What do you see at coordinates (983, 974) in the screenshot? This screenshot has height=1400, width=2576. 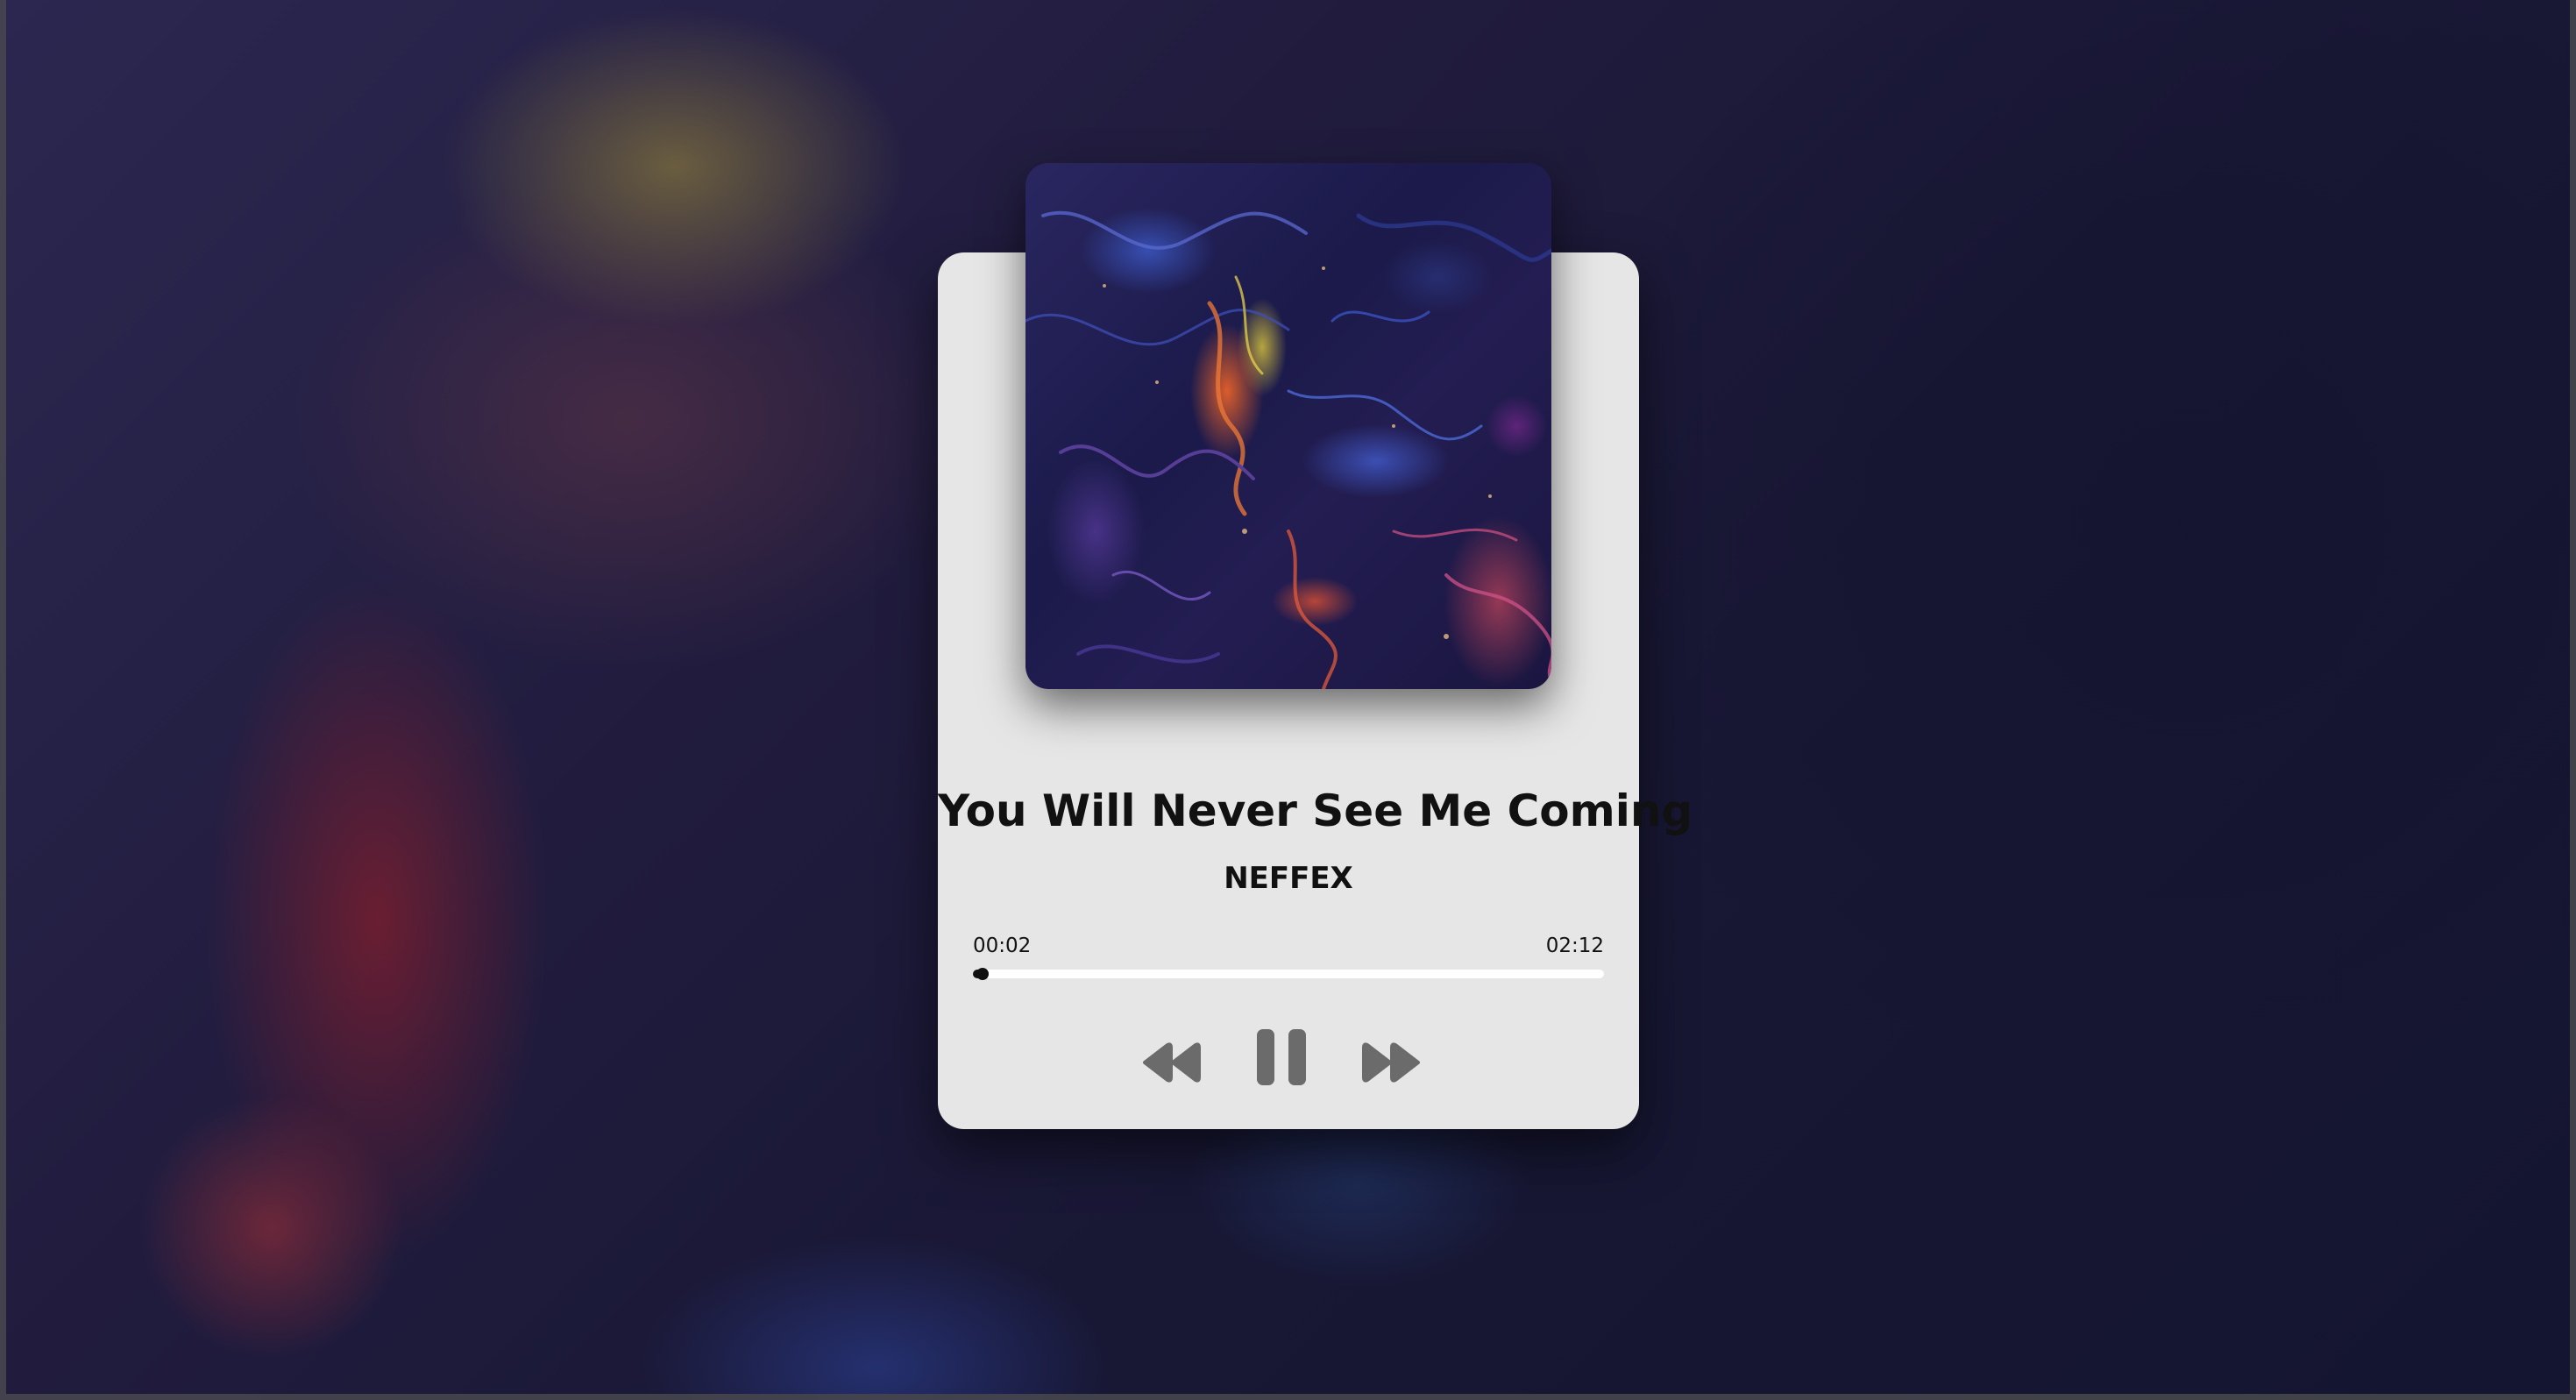 I see `progress-thumb` at bounding box center [983, 974].